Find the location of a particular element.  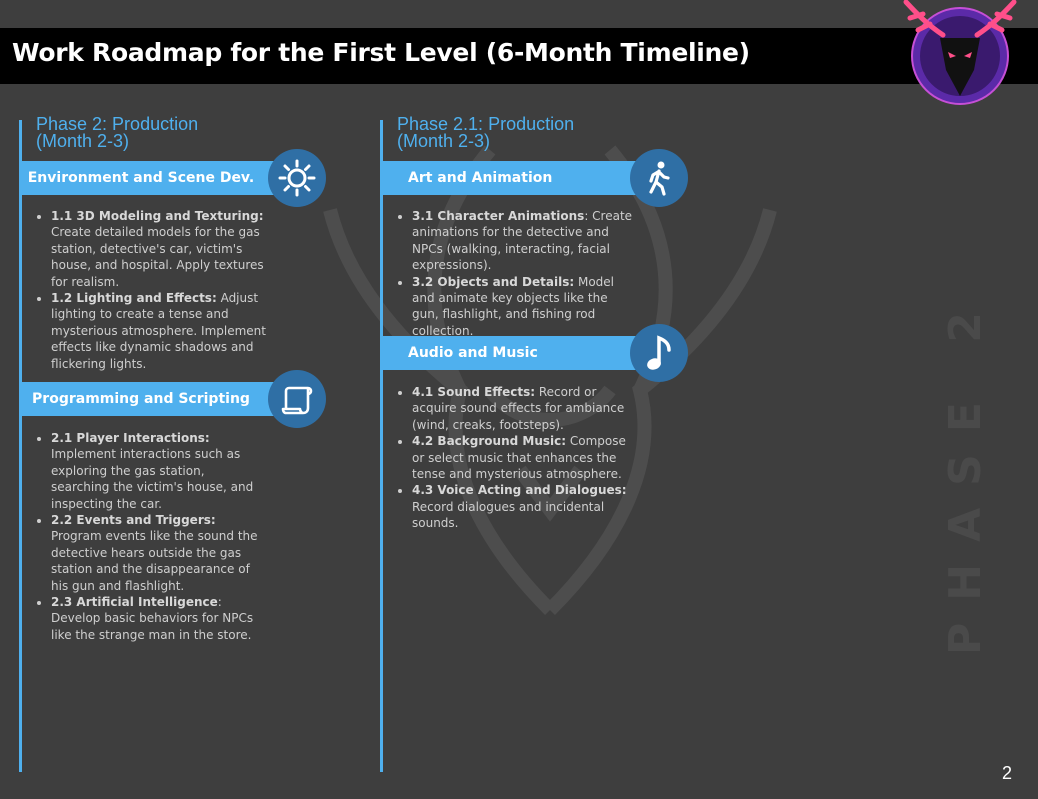

section-label: Programming and Scripting is located at coordinates (141, 399).